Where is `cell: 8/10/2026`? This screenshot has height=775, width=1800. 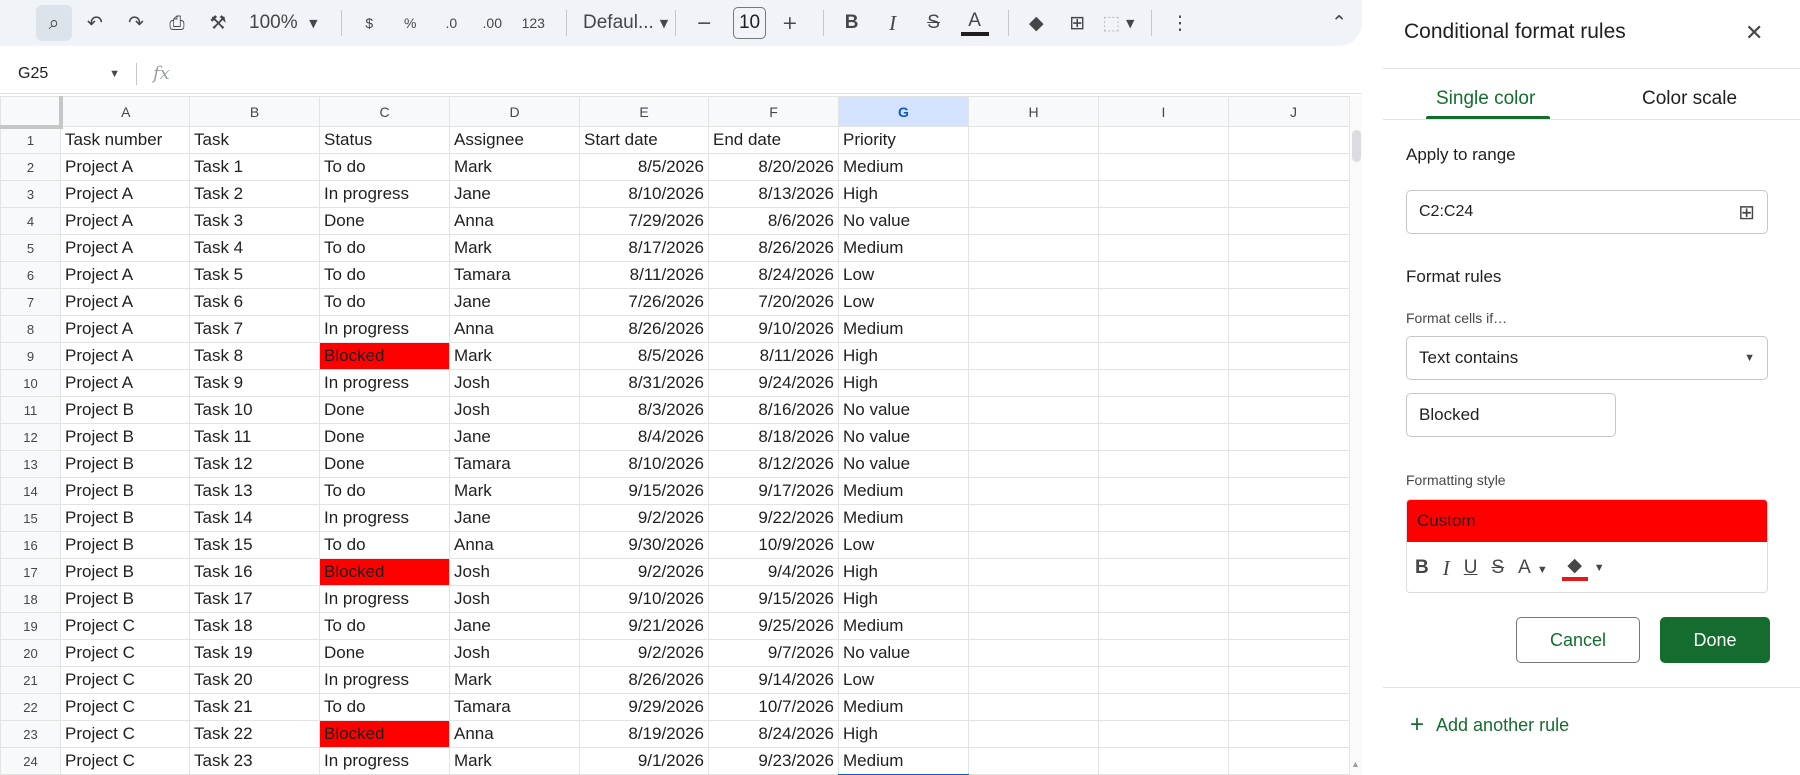 cell: 8/10/2026 is located at coordinates (644, 464).